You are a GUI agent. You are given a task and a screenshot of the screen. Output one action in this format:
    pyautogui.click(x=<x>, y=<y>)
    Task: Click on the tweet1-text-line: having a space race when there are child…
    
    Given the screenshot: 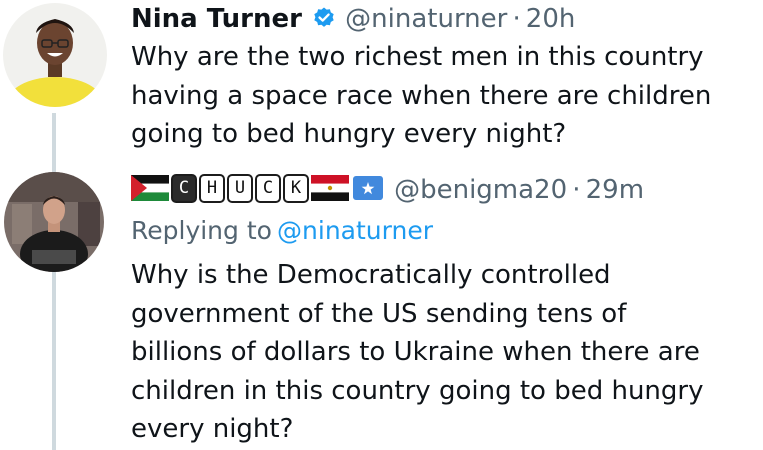 What is the action you would take?
    pyautogui.click(x=421, y=95)
    